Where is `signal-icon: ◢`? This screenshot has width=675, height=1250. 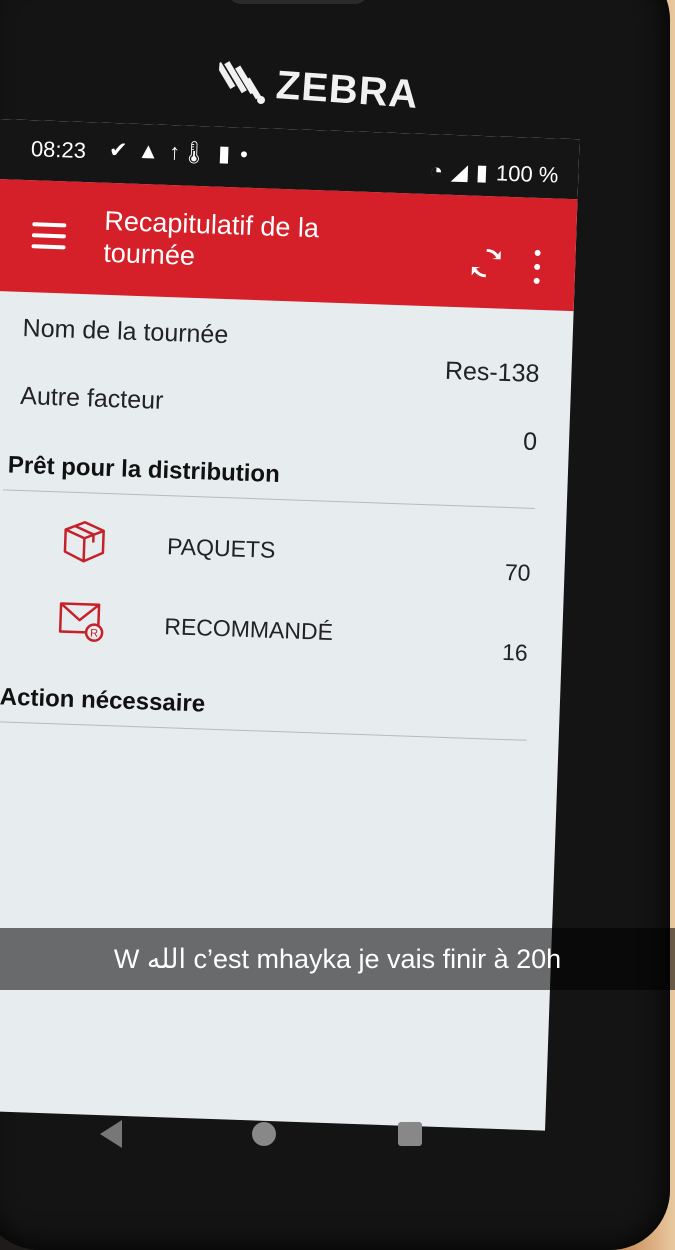 signal-icon: ◢ is located at coordinates (459, 171).